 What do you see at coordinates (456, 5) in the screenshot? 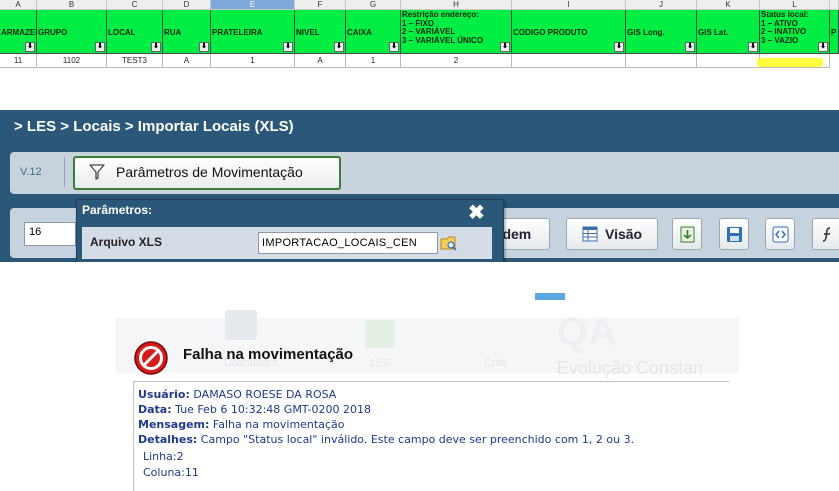
I see `col-letter-h: H` at bounding box center [456, 5].